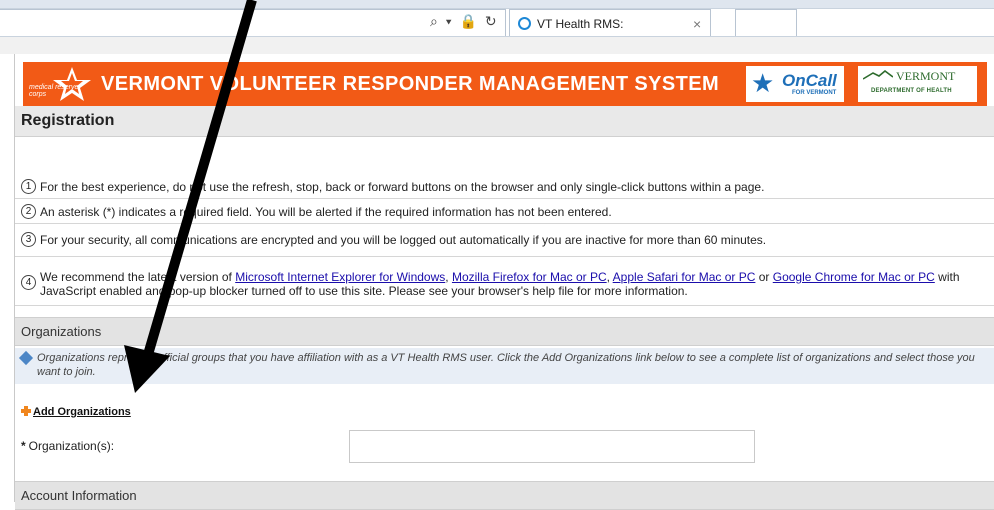 This screenshot has height=510, width=994. I want to click on vermont-health-logo: VERMONT DEPARTMENT OF HEALTH, so click(917, 84).